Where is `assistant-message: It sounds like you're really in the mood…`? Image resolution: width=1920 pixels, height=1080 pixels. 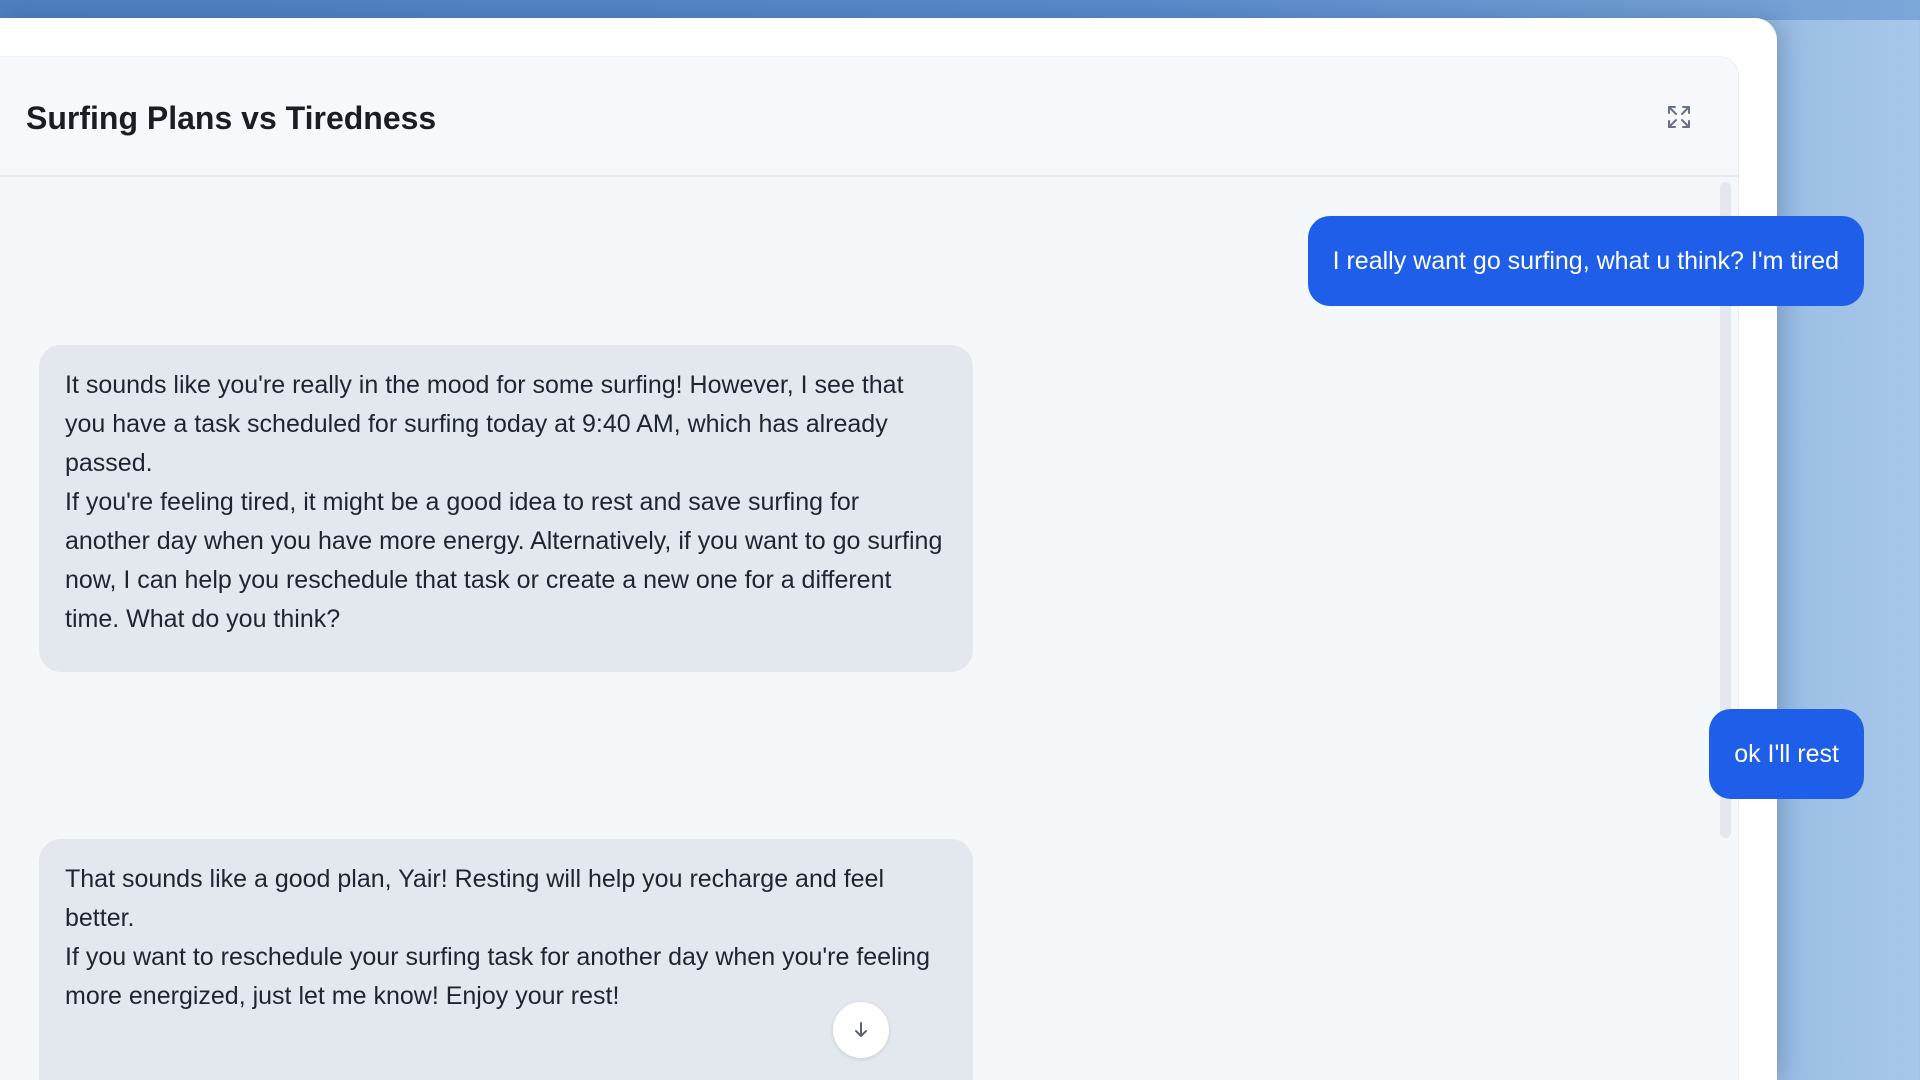
assistant-message: It sounds like you're really in the mood… is located at coordinates (506, 508).